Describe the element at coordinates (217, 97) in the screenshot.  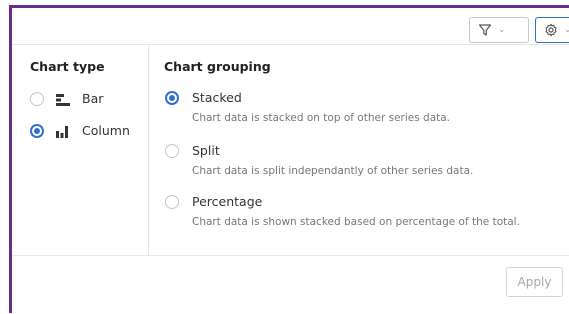
I see `grouping-label: Stacked` at that location.